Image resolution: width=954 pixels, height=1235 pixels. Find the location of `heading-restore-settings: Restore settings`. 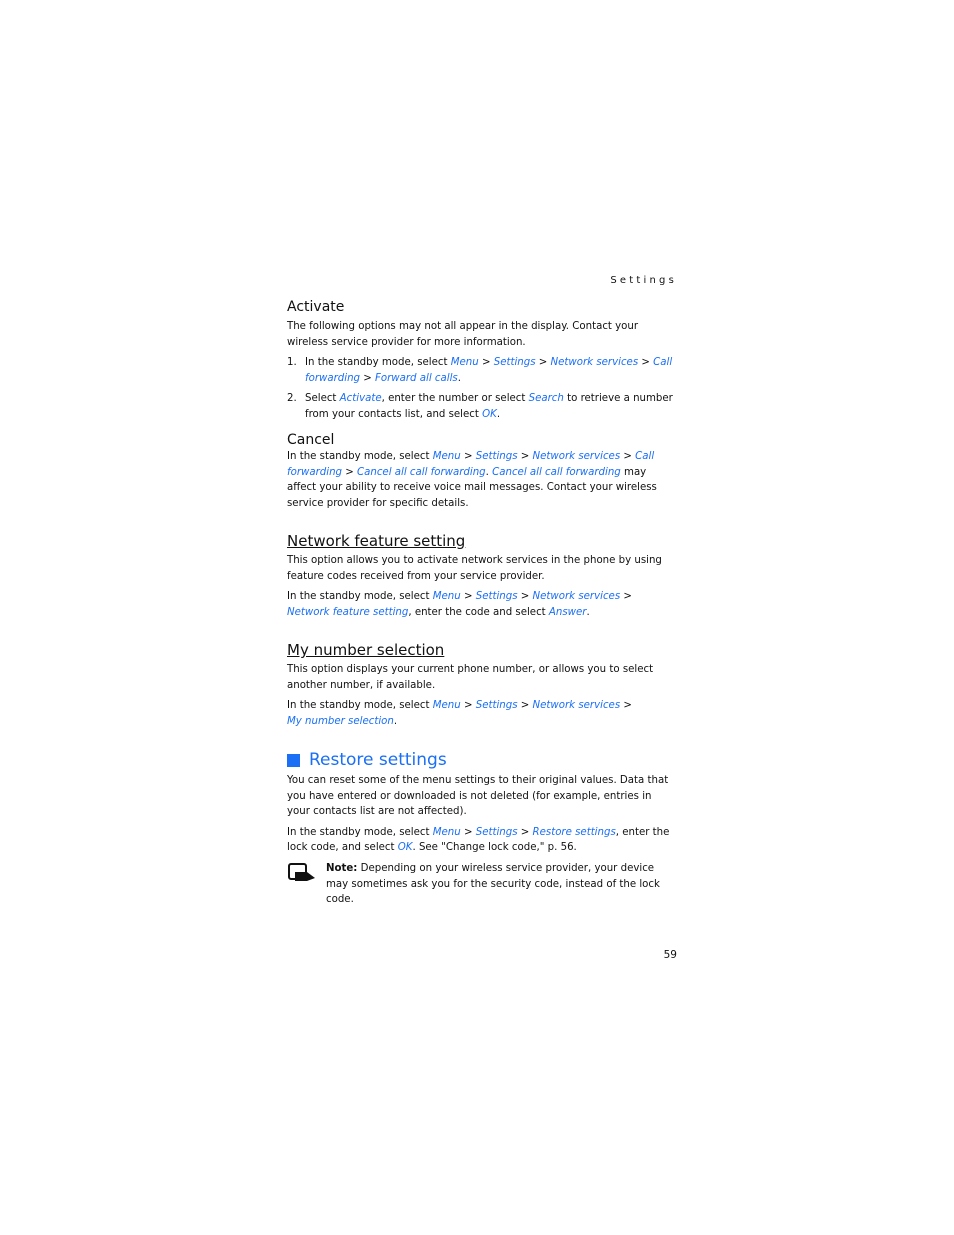

heading-restore-settings: Restore settings is located at coordinates (482, 760).